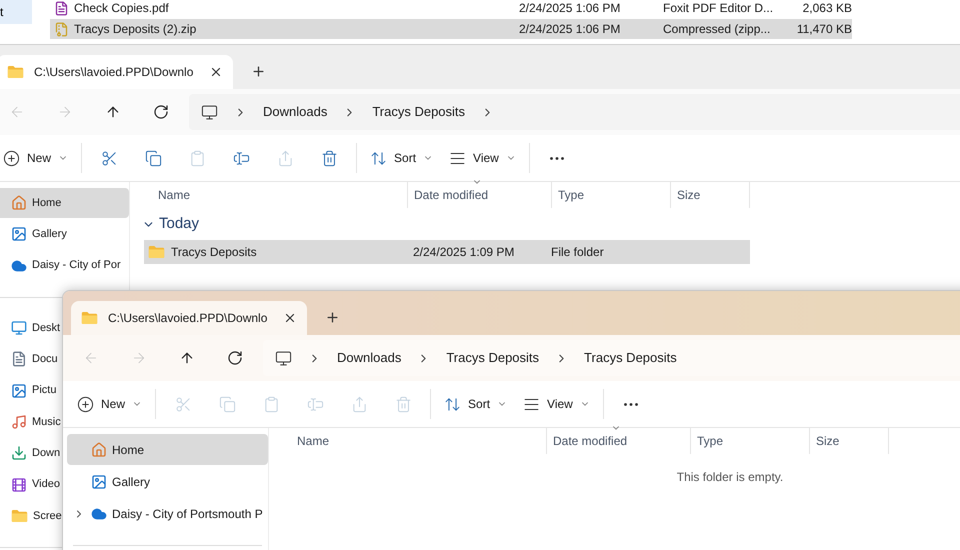 The height and width of the screenshot is (550, 960). Describe the element at coordinates (135, 29) in the screenshot. I see `file-name: Tracys Deposits (2).zip` at that location.